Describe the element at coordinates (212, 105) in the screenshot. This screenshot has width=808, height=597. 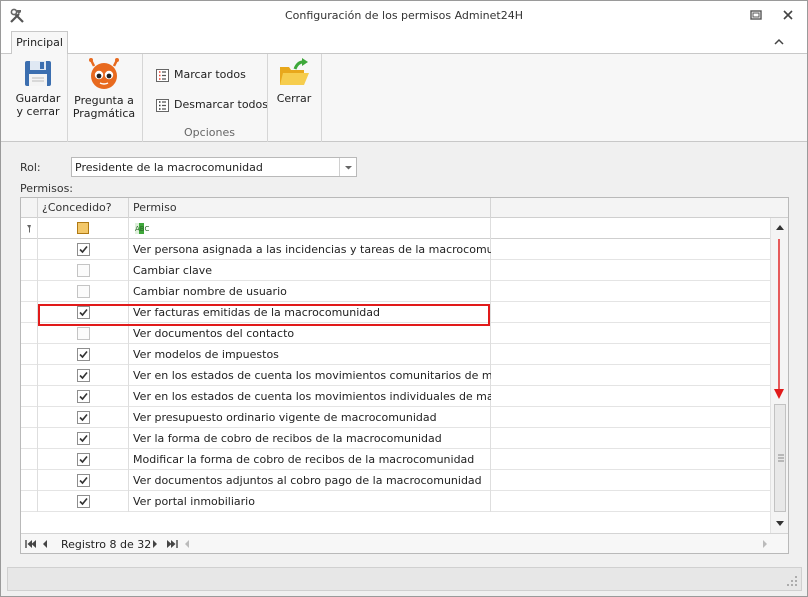
I see `unmark-all-button: Desmarcar todos` at that location.